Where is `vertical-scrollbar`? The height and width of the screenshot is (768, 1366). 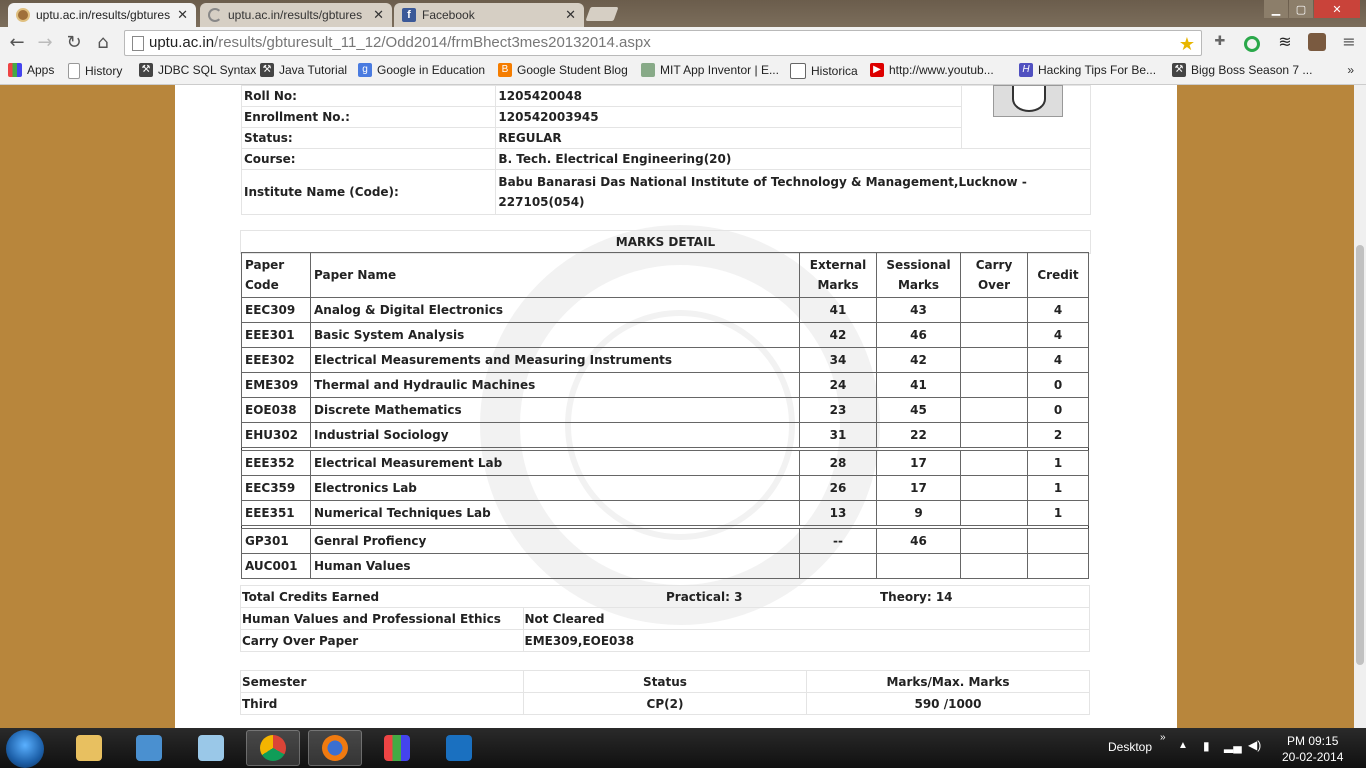 vertical-scrollbar is located at coordinates (1360, 406).